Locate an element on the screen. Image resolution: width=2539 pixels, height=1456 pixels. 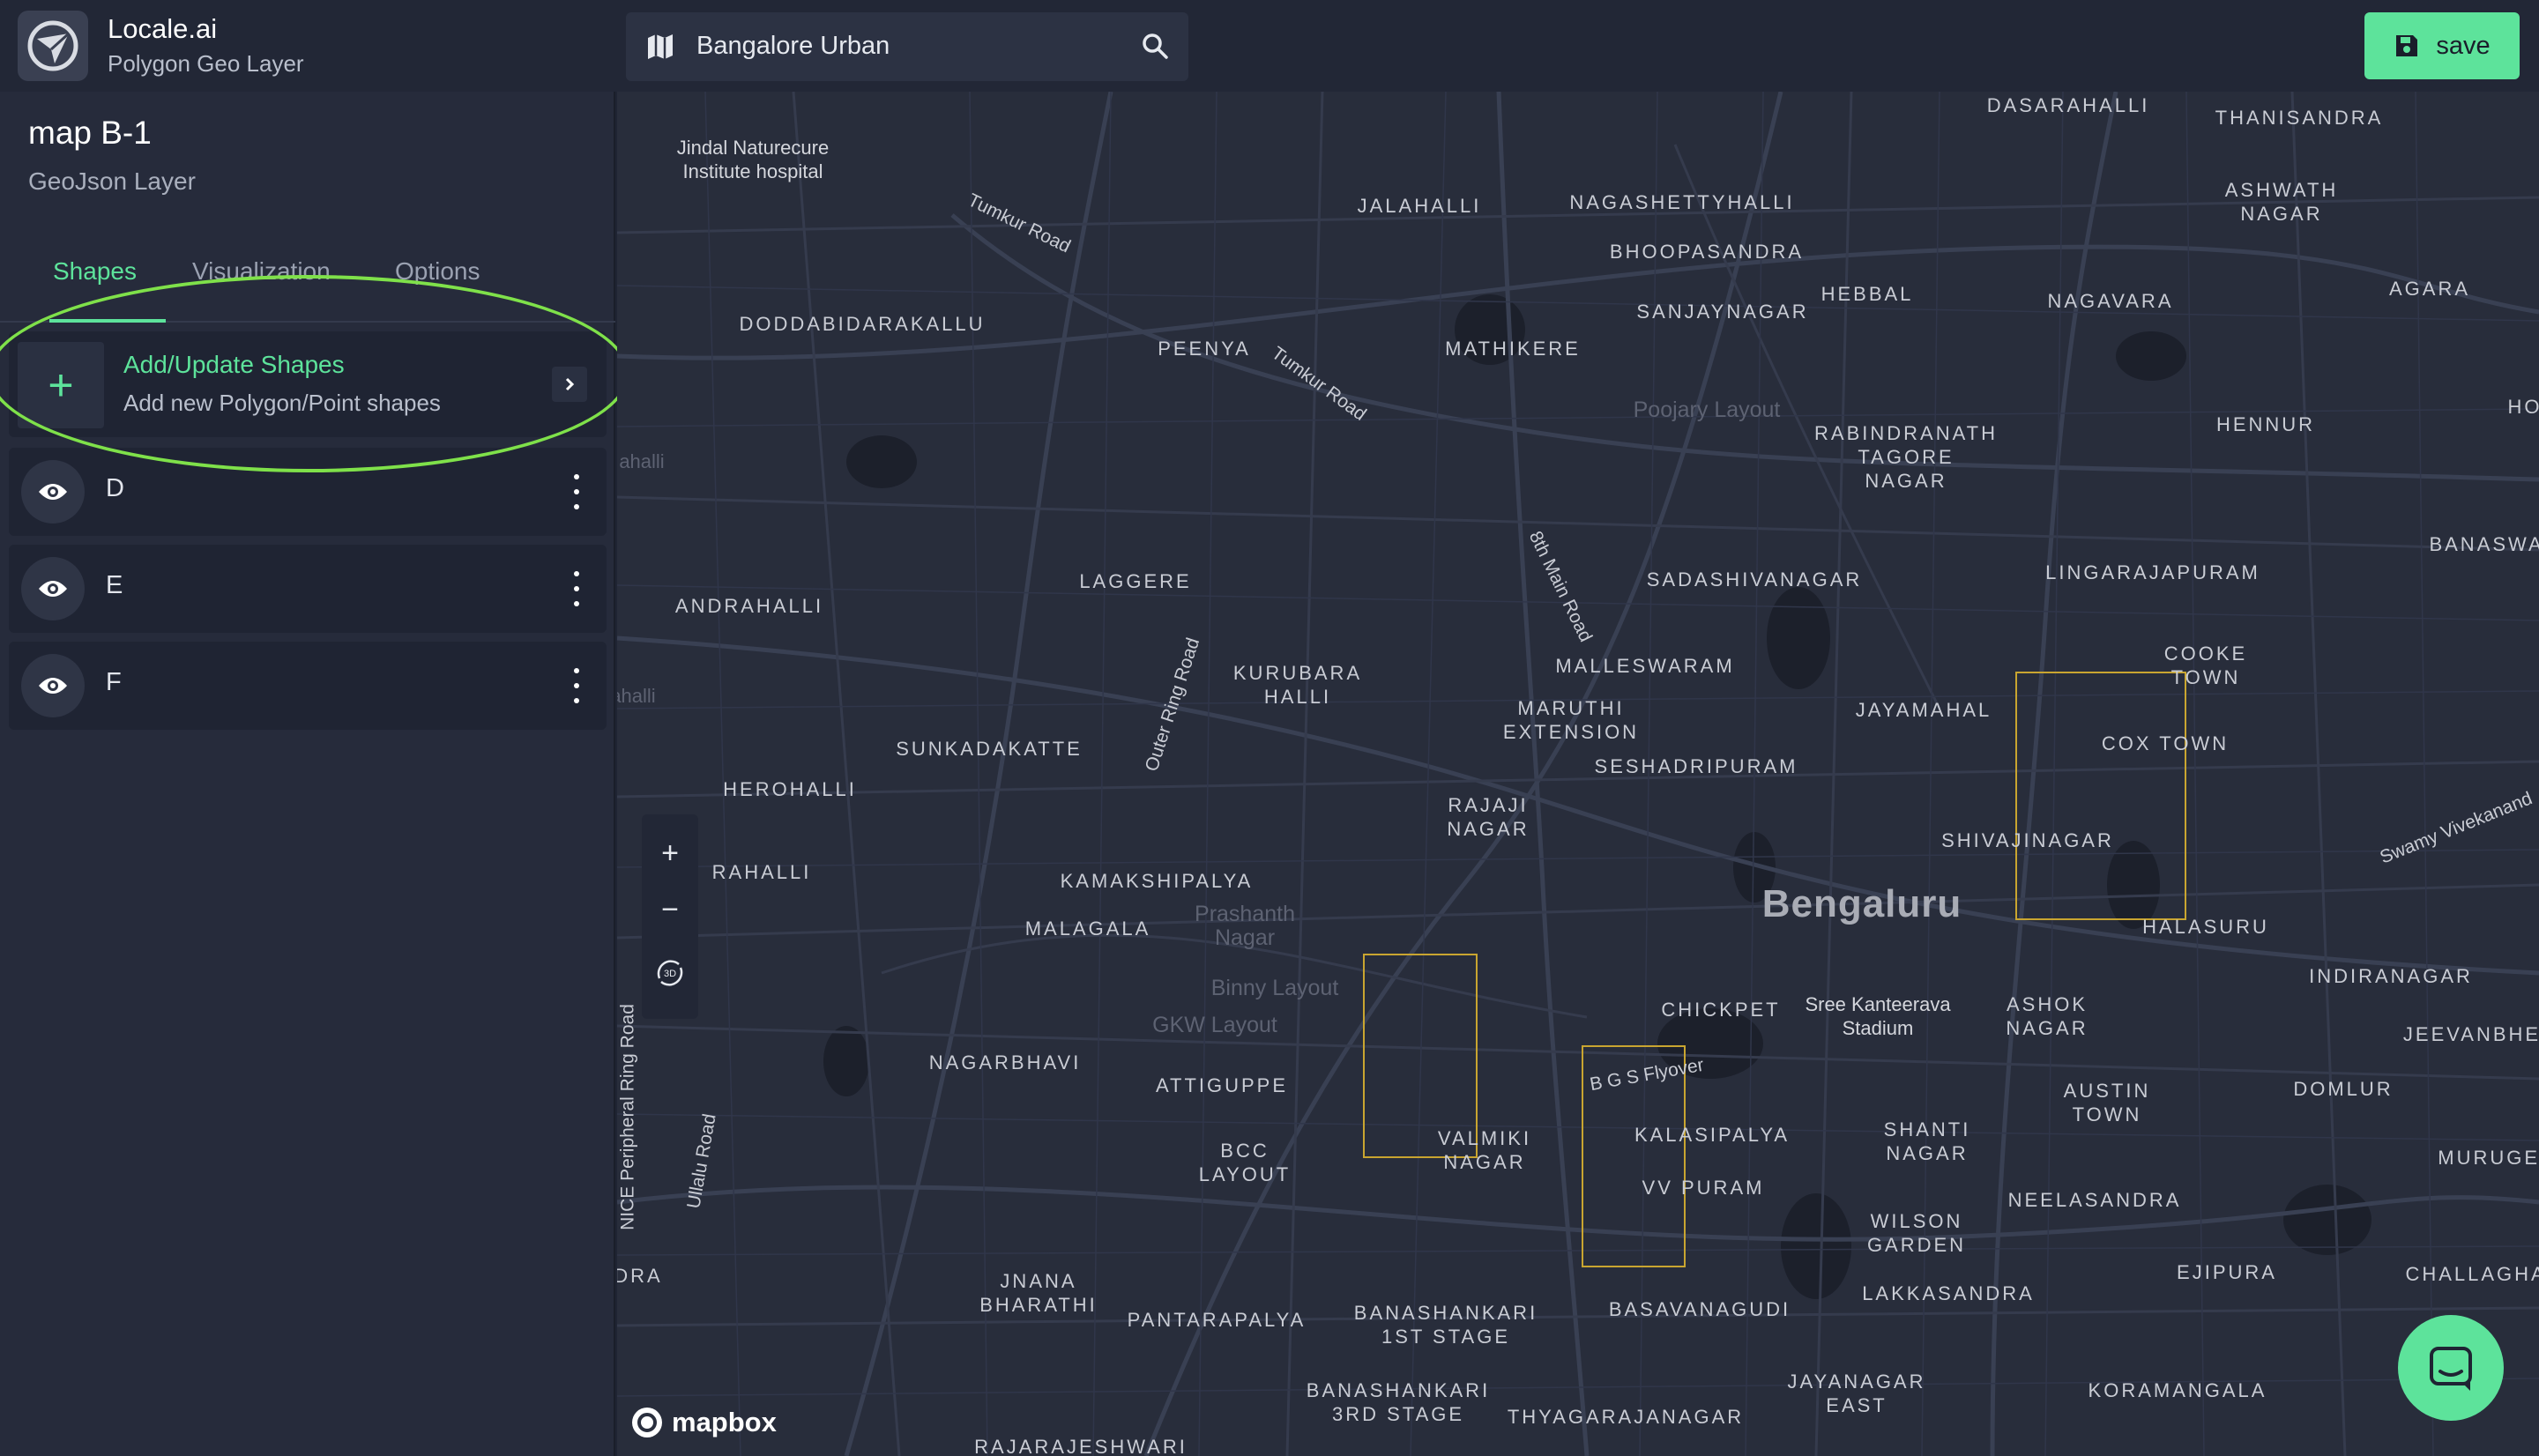
tab-shapes: Shapes is located at coordinates (95, 271).